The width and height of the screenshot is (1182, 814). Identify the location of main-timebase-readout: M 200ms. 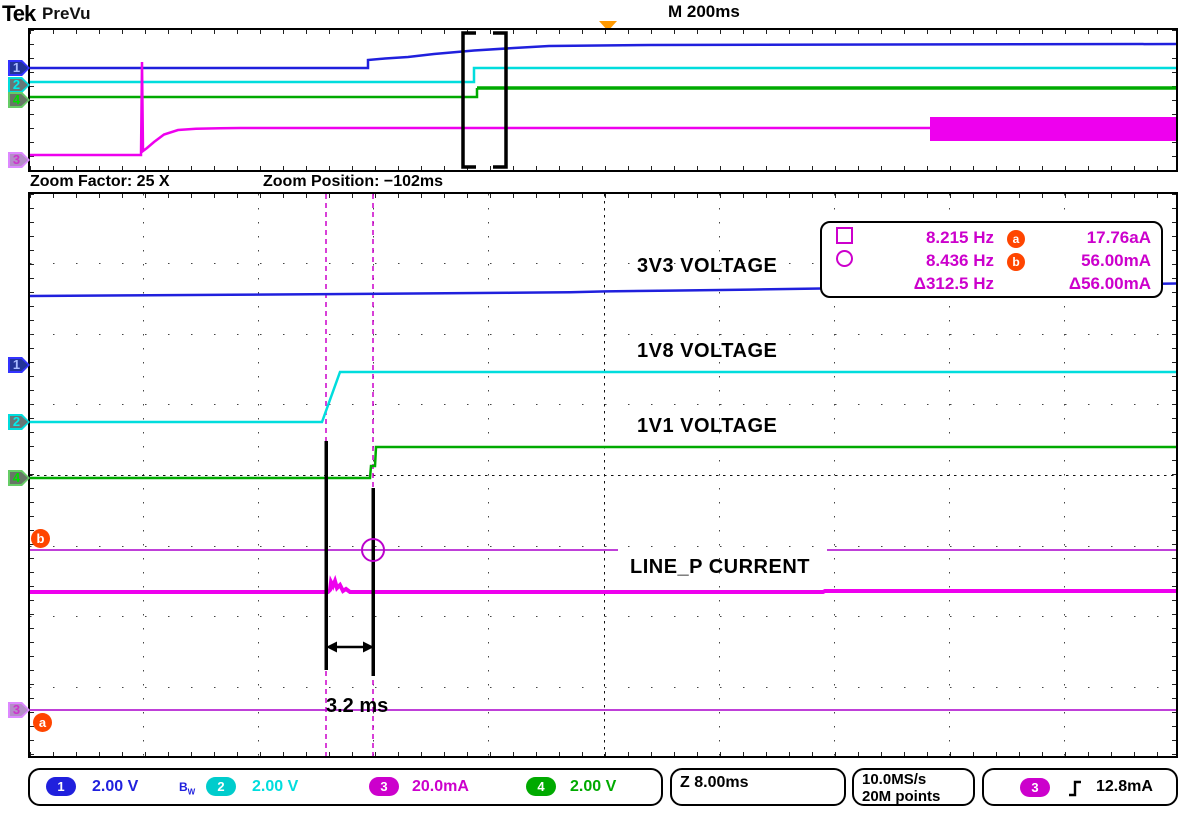
(704, 12).